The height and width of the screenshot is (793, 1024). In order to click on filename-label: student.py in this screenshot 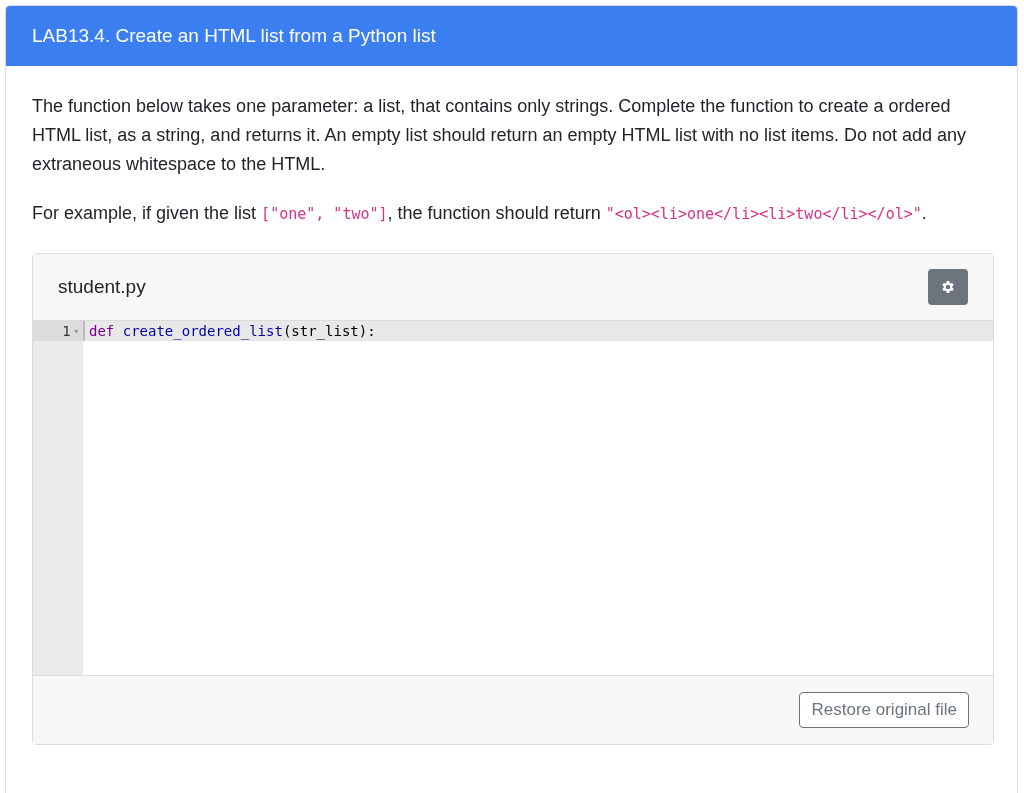, I will do `click(102, 287)`.